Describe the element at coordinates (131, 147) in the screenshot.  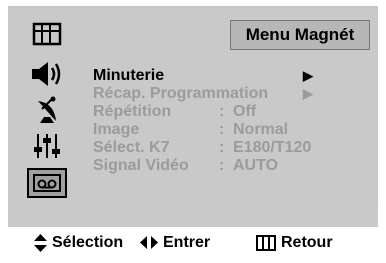
I see `menu-item-label: Sélect. K7` at that location.